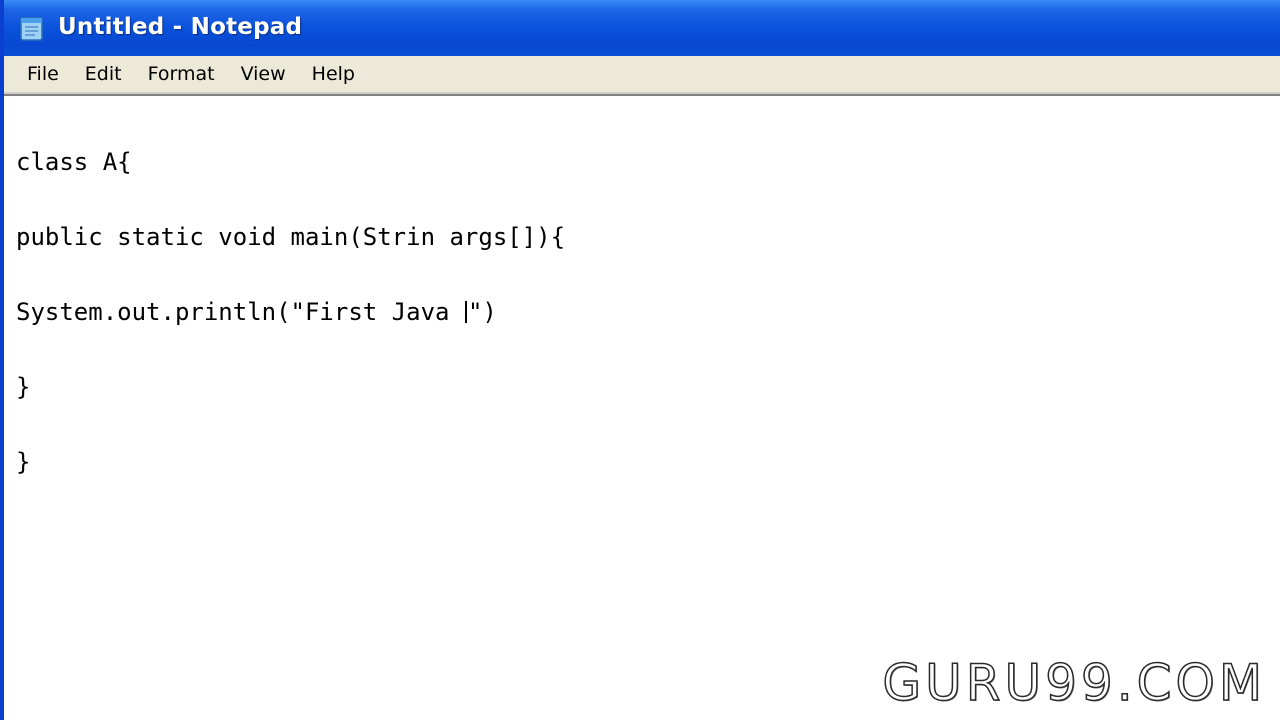 Image resolution: width=1280 pixels, height=720 pixels. What do you see at coordinates (31, 29) in the screenshot?
I see `notepad-icon` at bounding box center [31, 29].